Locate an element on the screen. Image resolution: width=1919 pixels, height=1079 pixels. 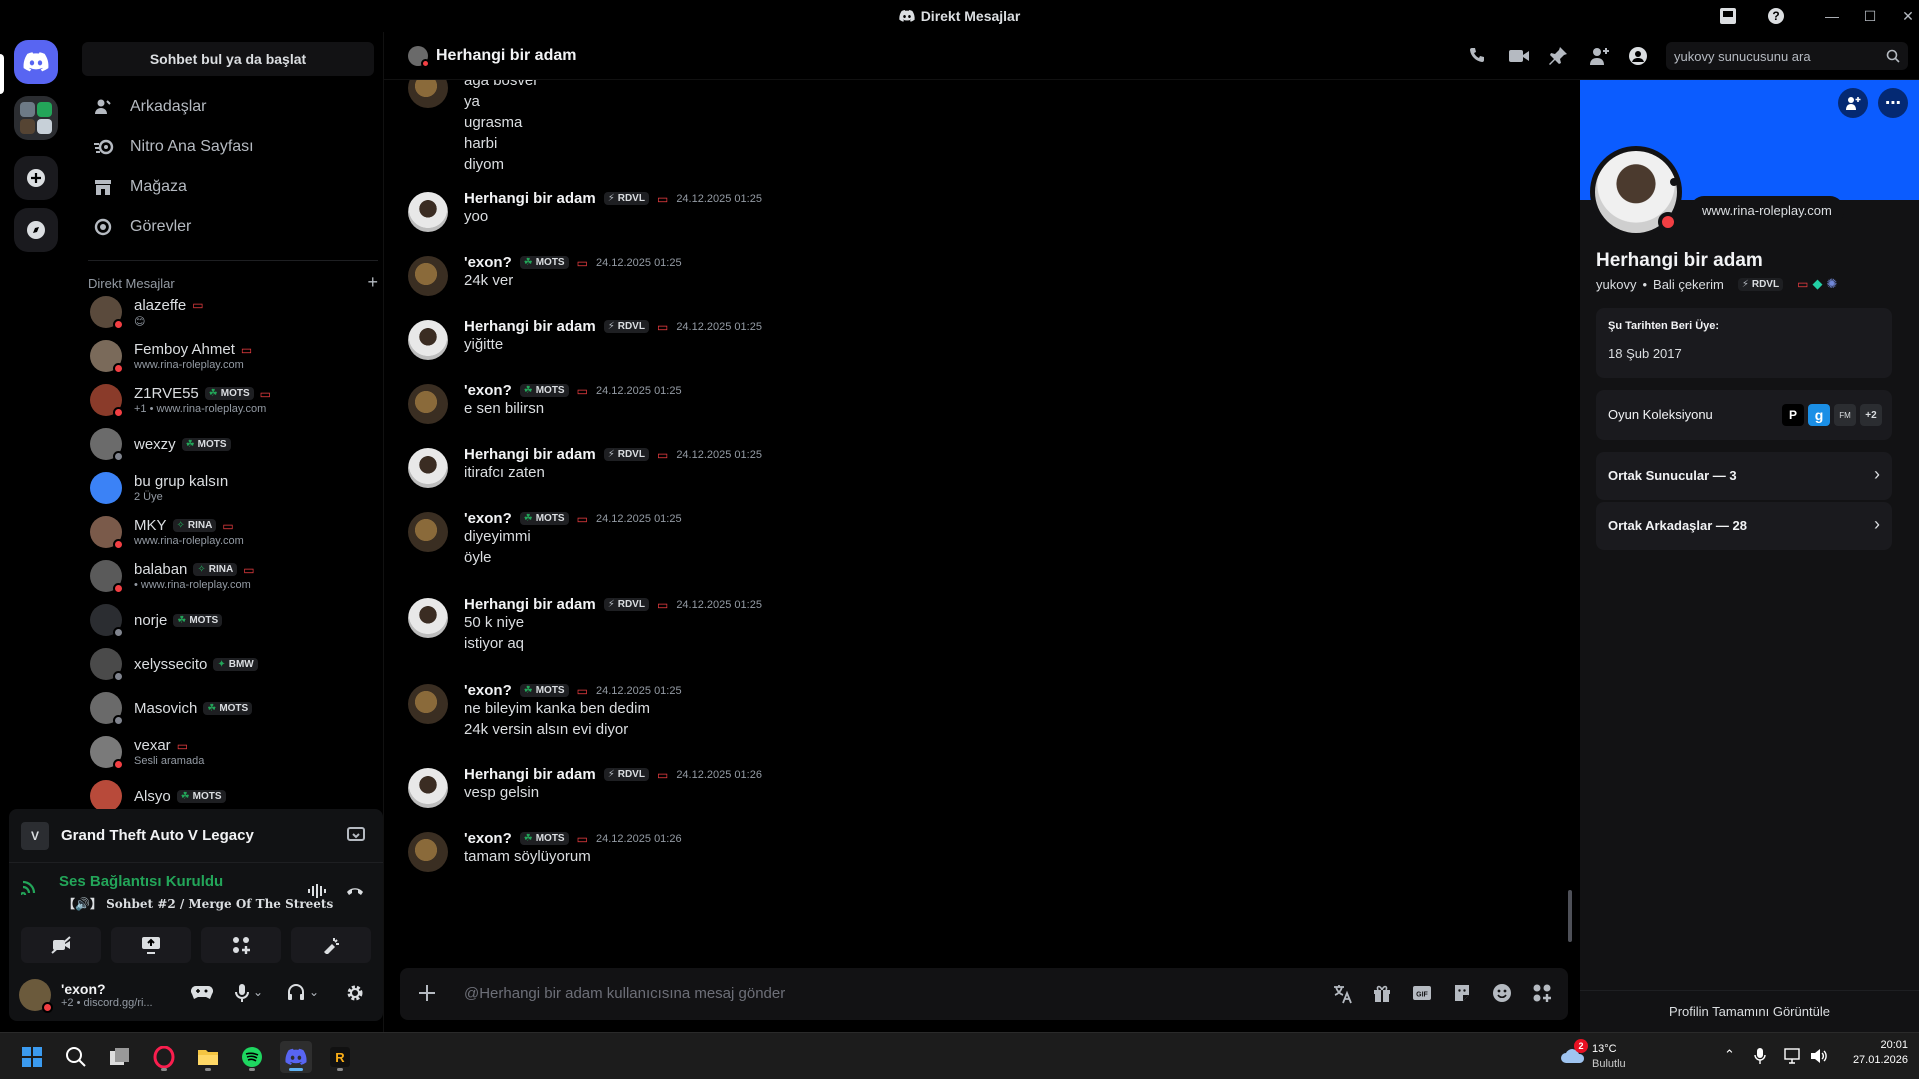
network-icon is located at coordinates (1793, 1056).